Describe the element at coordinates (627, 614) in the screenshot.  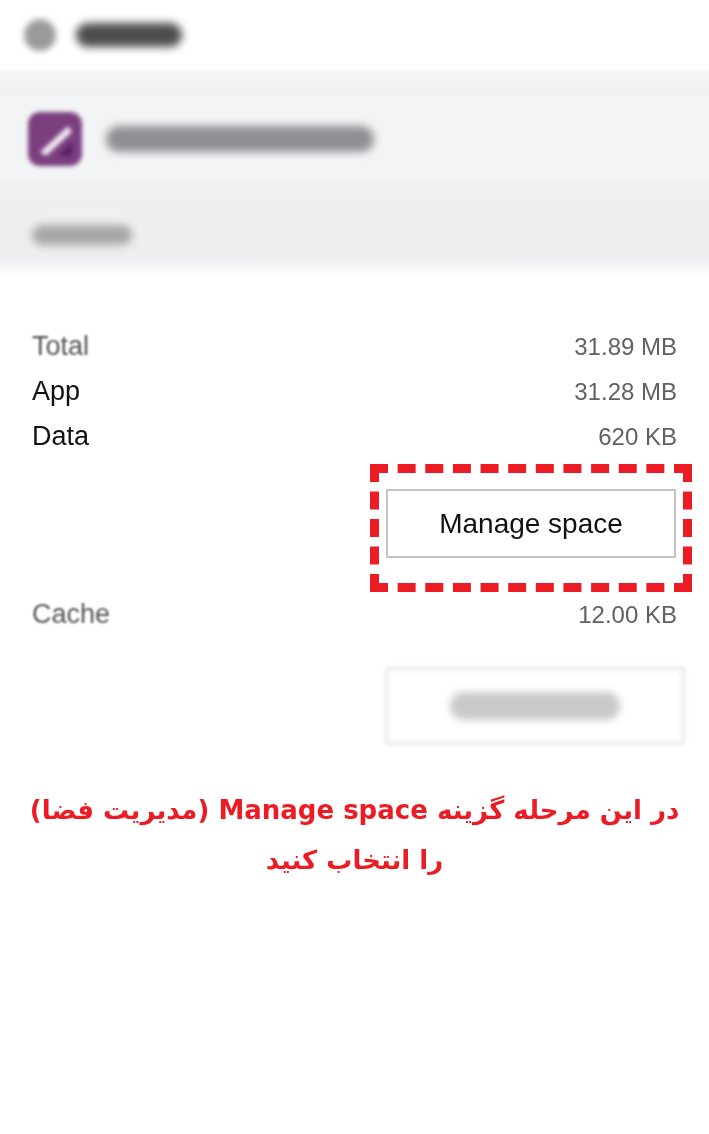
I see `cache-value: 12.00 KB` at that location.